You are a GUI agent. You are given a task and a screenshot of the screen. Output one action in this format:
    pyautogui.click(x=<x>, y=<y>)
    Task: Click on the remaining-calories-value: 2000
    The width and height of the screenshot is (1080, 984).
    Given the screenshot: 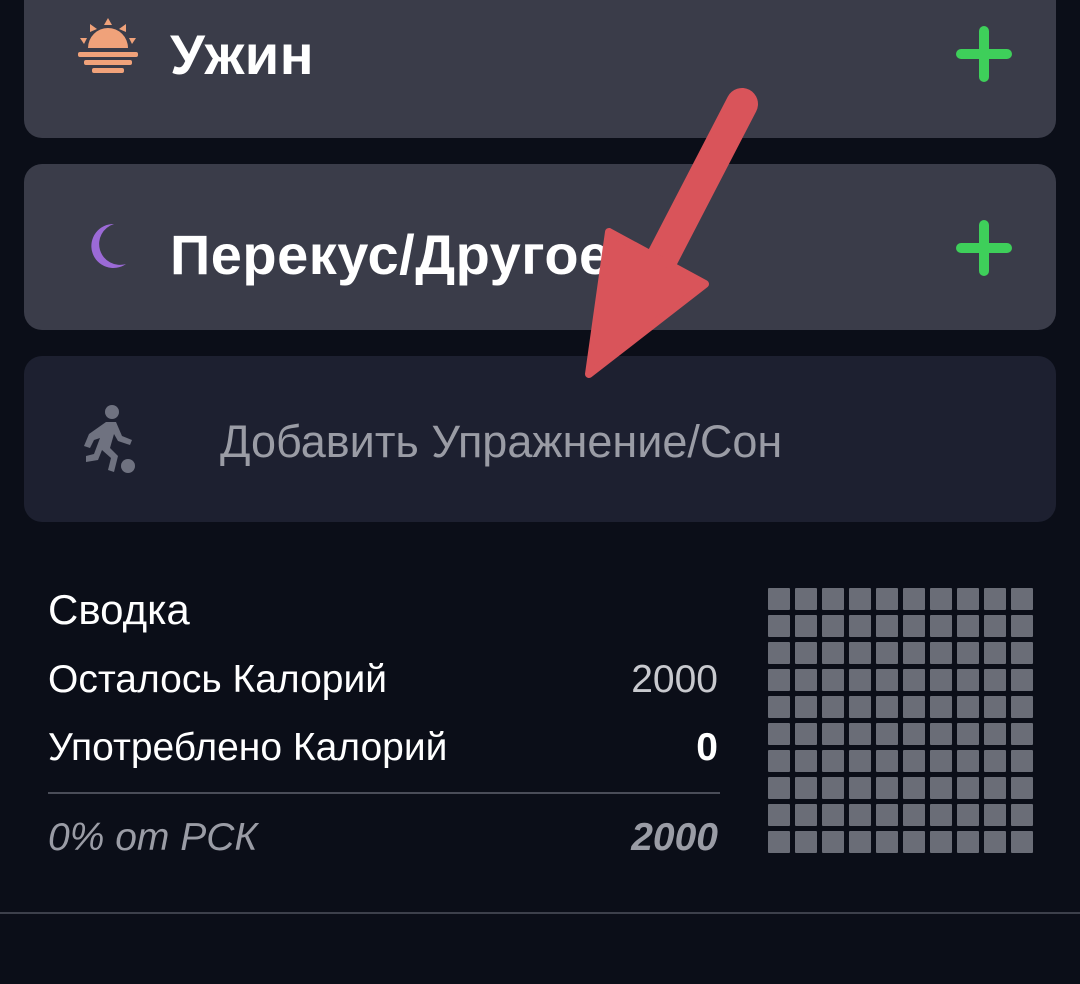 What is the action you would take?
    pyautogui.click(x=674, y=679)
    